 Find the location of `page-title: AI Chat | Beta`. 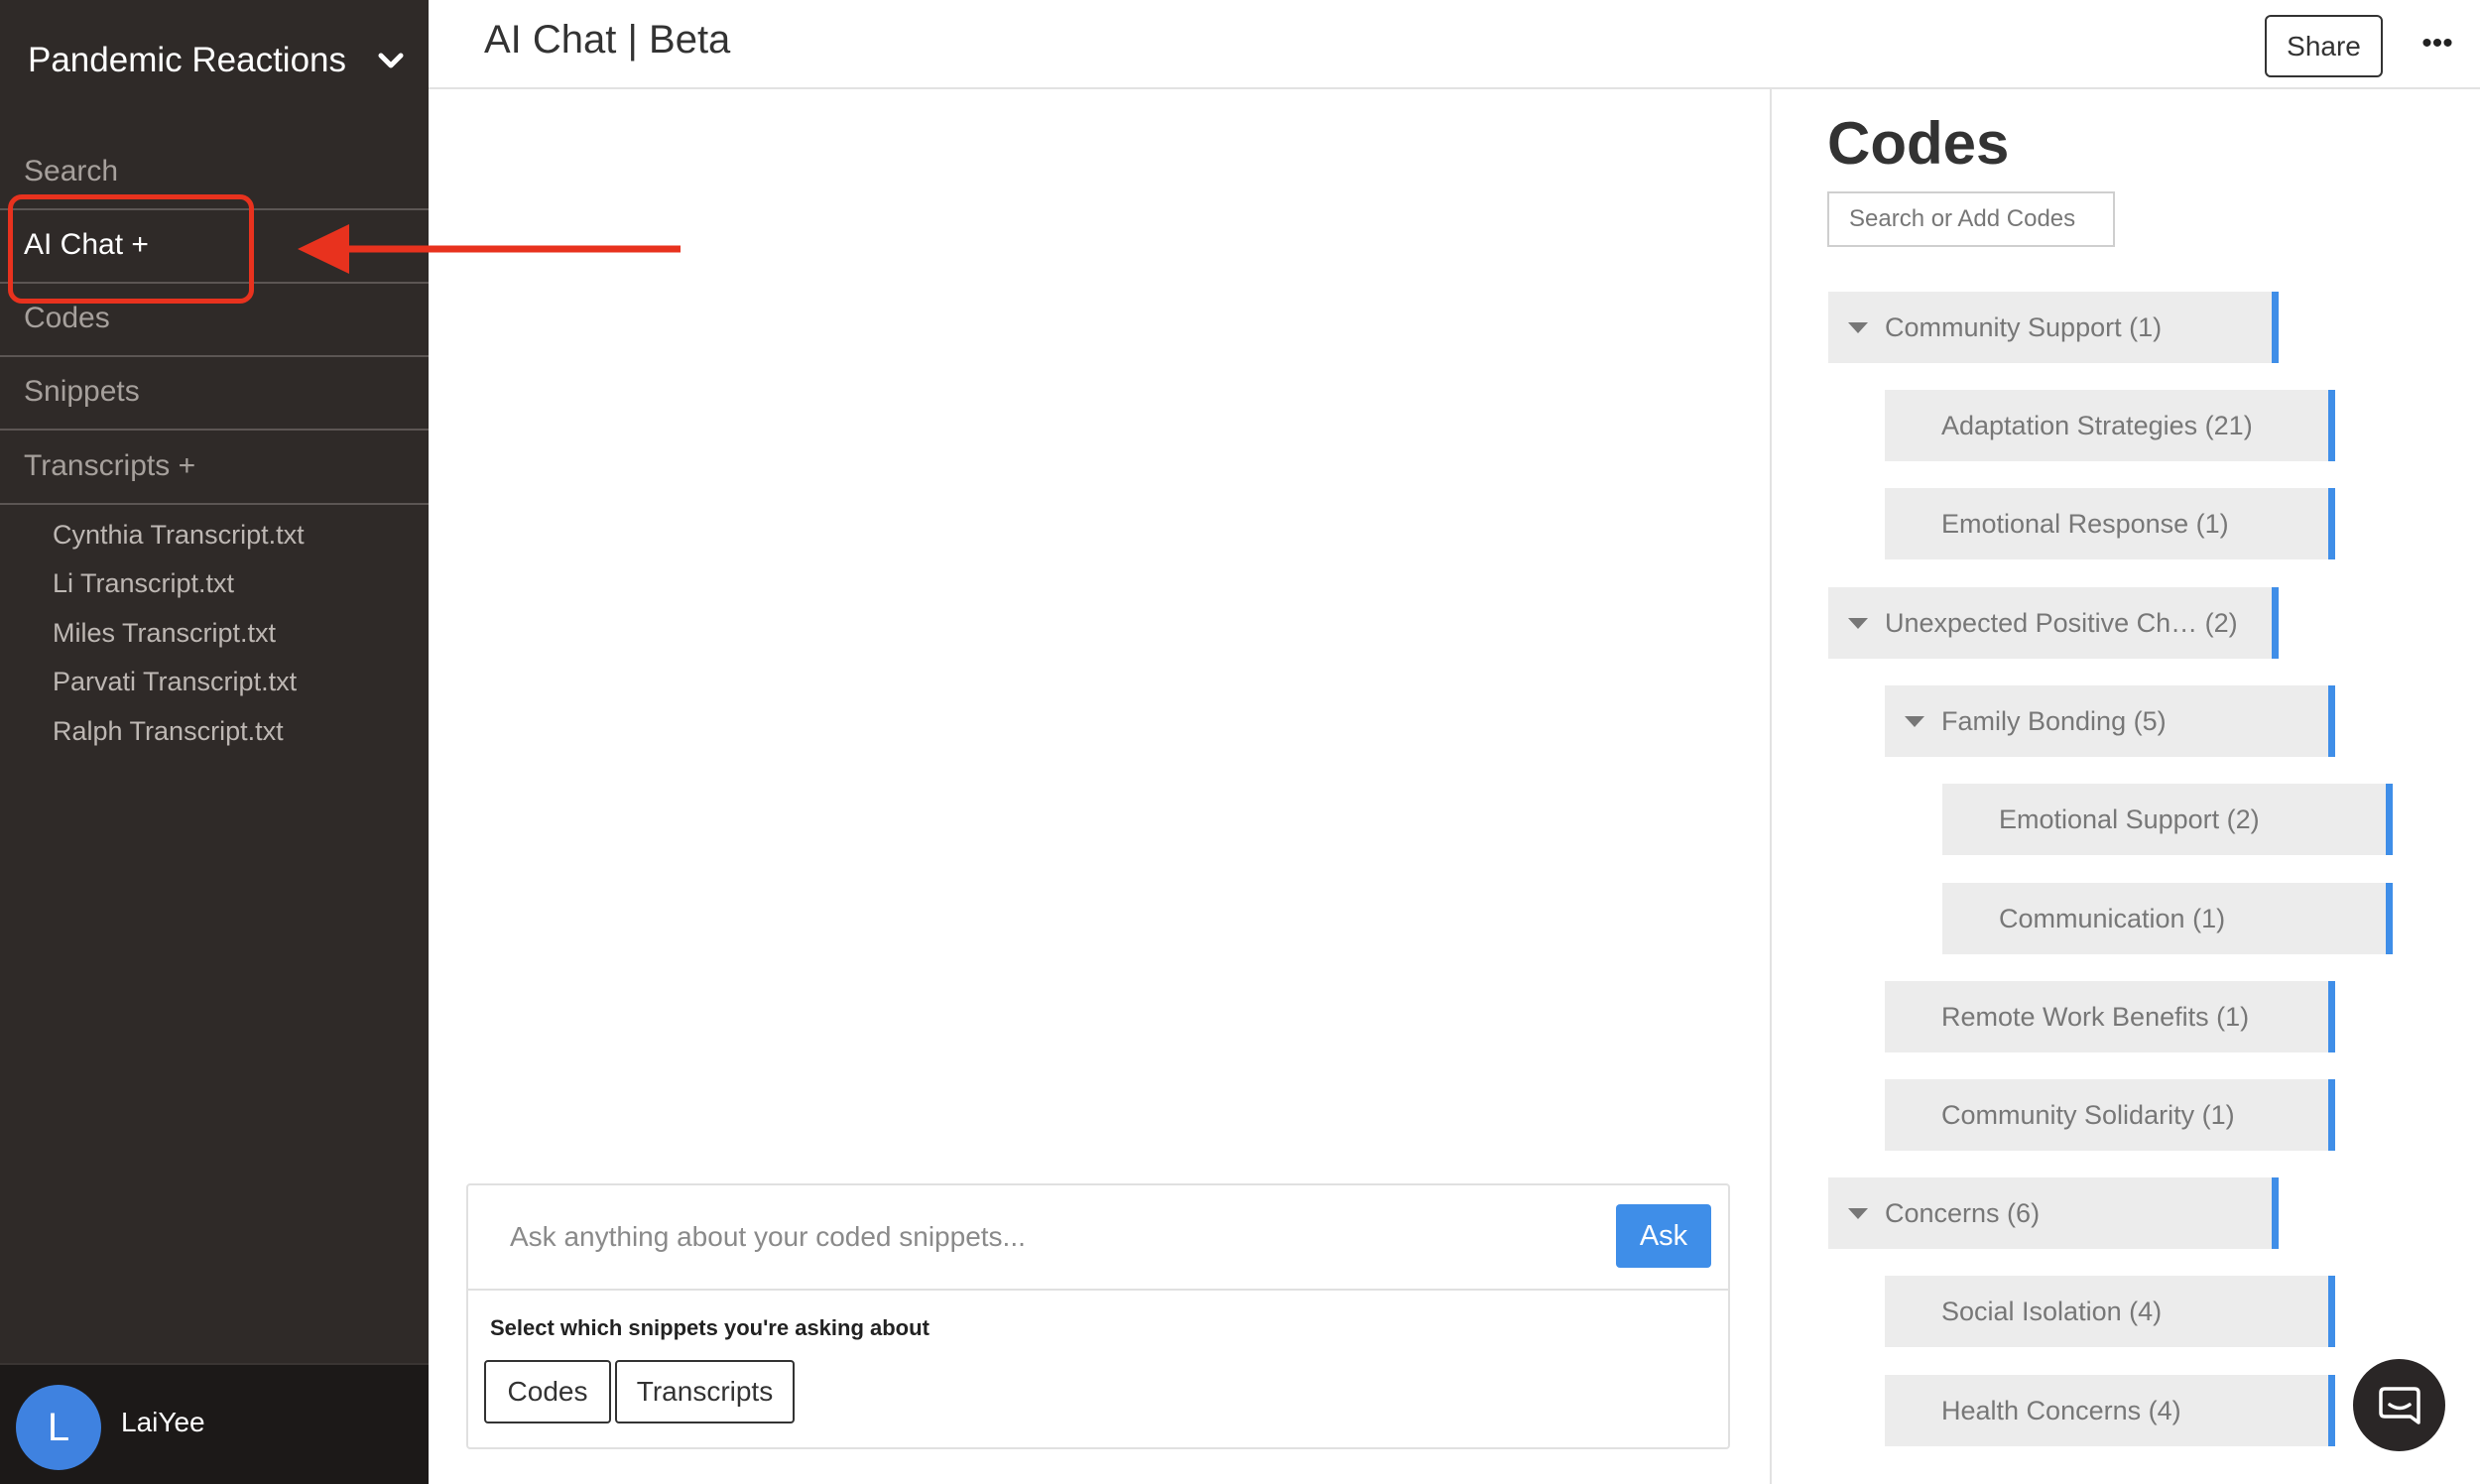

page-title: AI Chat | Beta is located at coordinates (607, 40).